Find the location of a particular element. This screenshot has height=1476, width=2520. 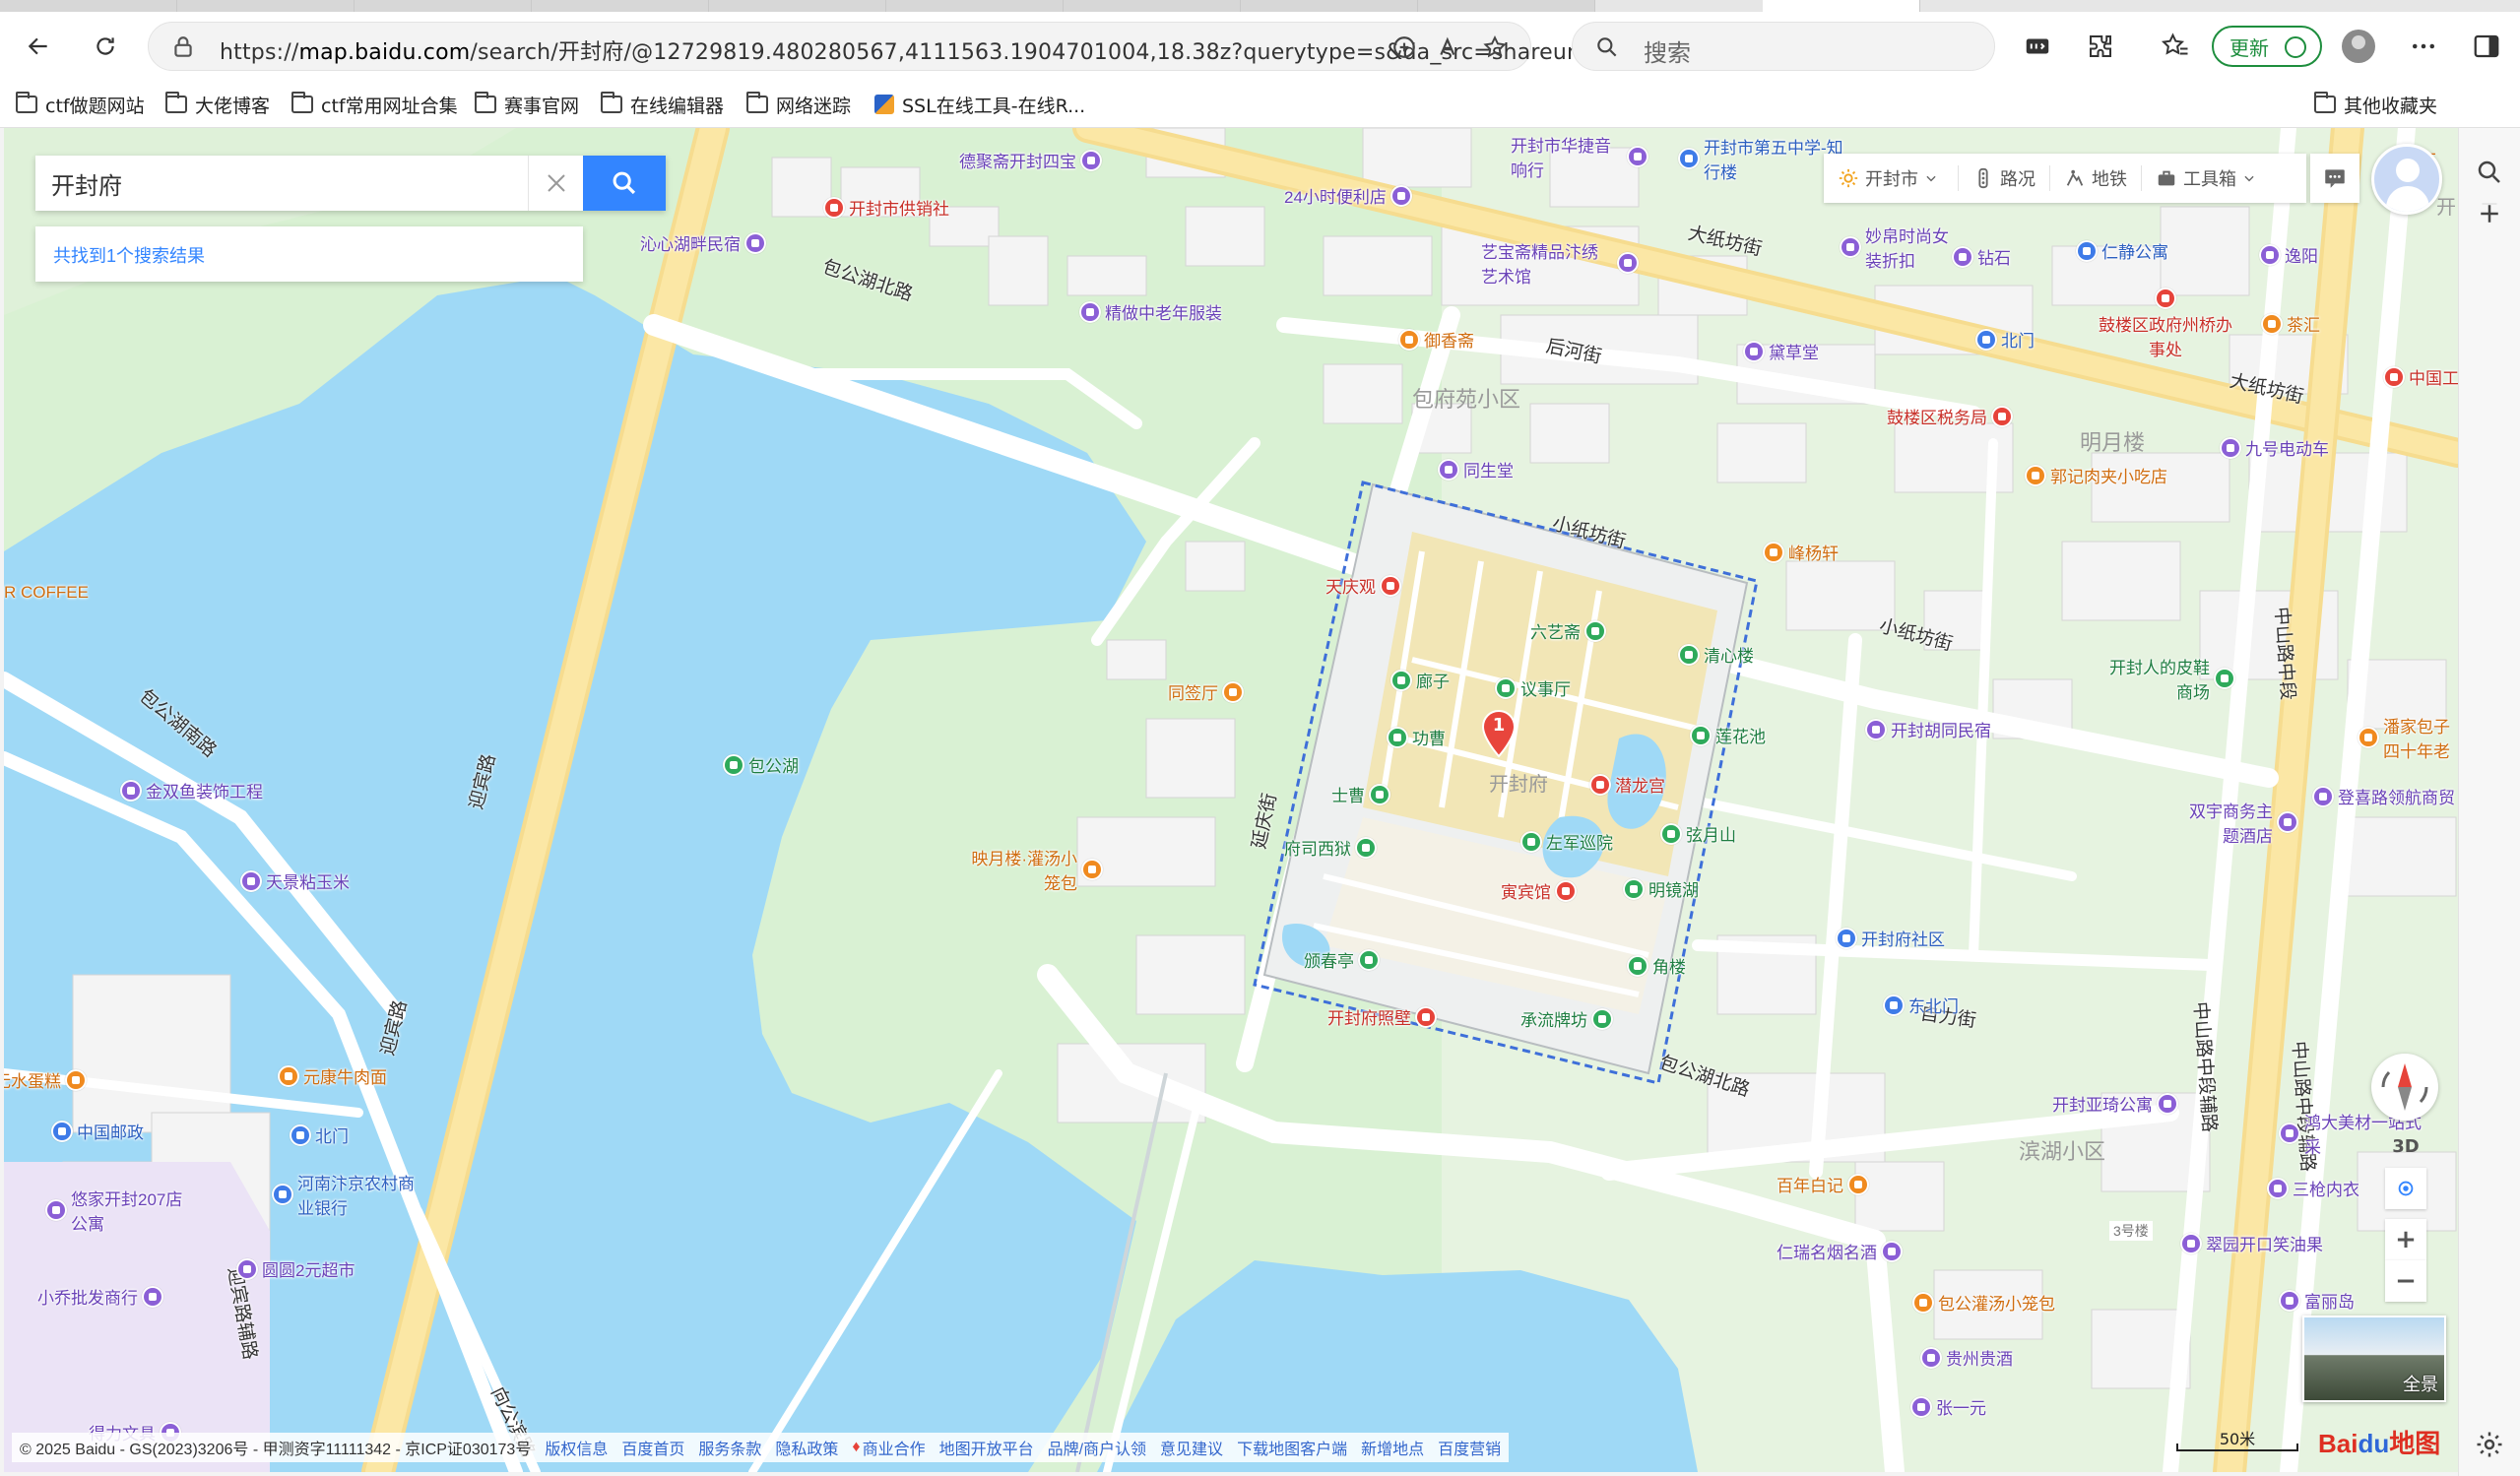

3d-toggle-button: 3D is located at coordinates (2405, 1146).